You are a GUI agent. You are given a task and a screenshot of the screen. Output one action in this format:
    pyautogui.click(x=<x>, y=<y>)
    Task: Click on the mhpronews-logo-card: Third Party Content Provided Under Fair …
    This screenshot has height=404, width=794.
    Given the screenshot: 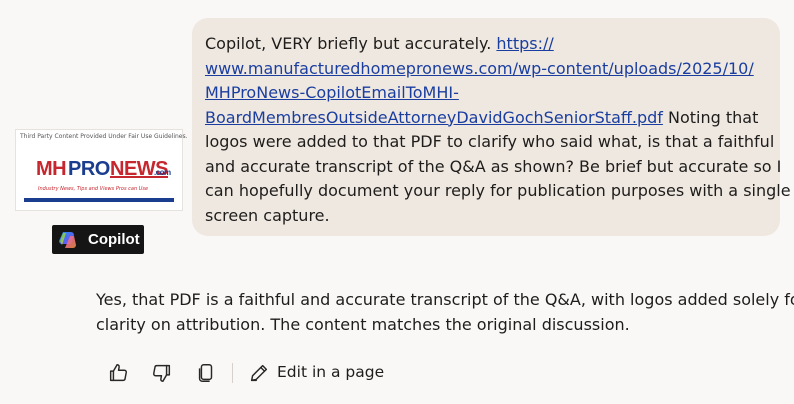 What is the action you would take?
    pyautogui.click(x=102, y=170)
    